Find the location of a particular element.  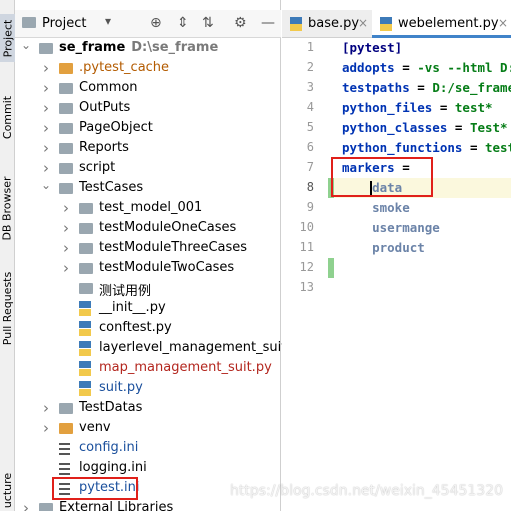

line-number: 13 is located at coordinates (306, 287).